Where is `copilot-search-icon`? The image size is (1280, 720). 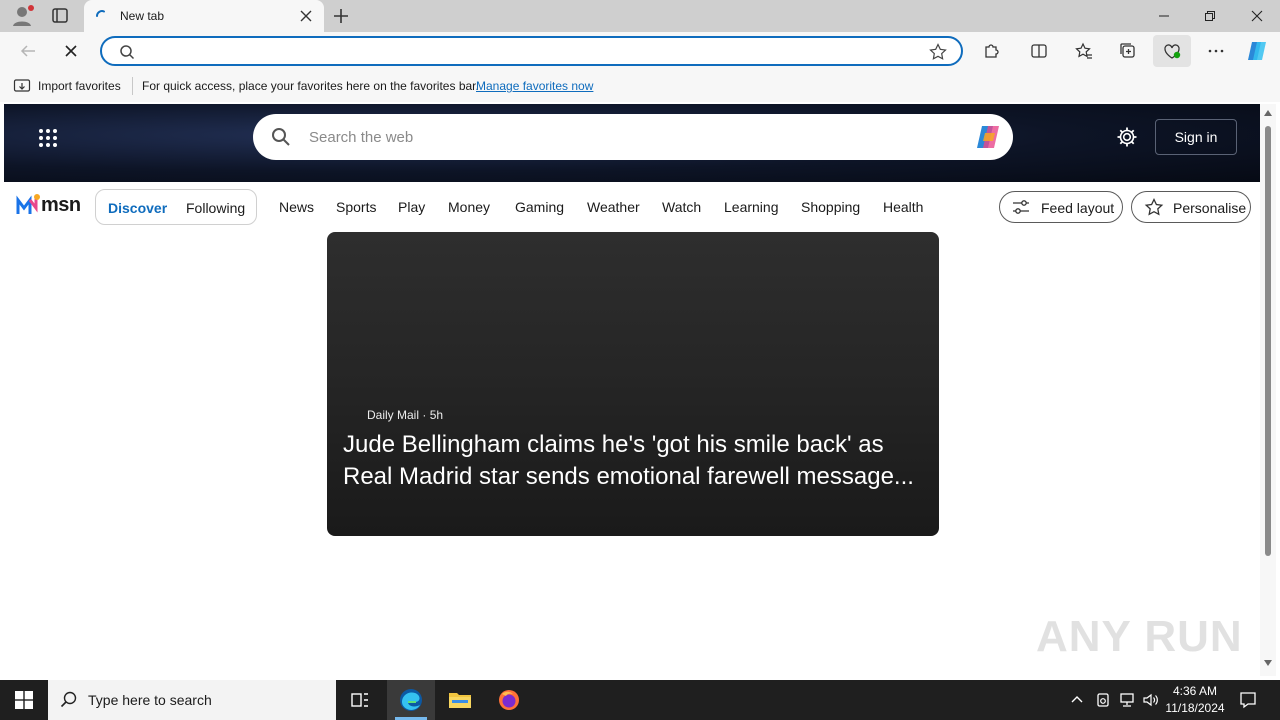 copilot-search-icon is located at coordinates (988, 137).